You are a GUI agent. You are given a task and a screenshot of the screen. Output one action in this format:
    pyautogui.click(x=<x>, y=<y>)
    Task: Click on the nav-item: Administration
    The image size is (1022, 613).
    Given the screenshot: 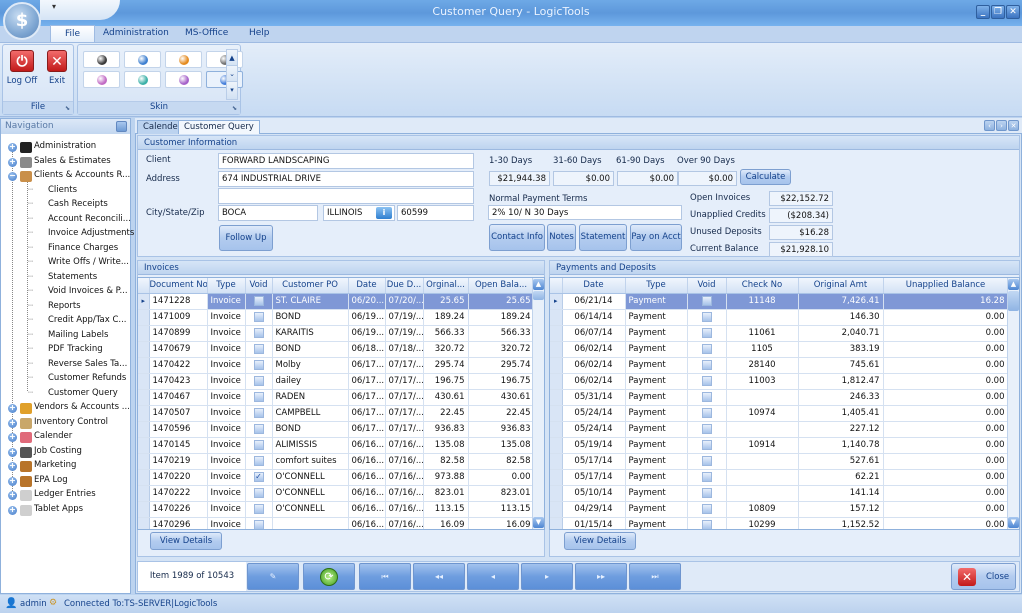 What is the action you would take?
    pyautogui.click(x=65, y=146)
    